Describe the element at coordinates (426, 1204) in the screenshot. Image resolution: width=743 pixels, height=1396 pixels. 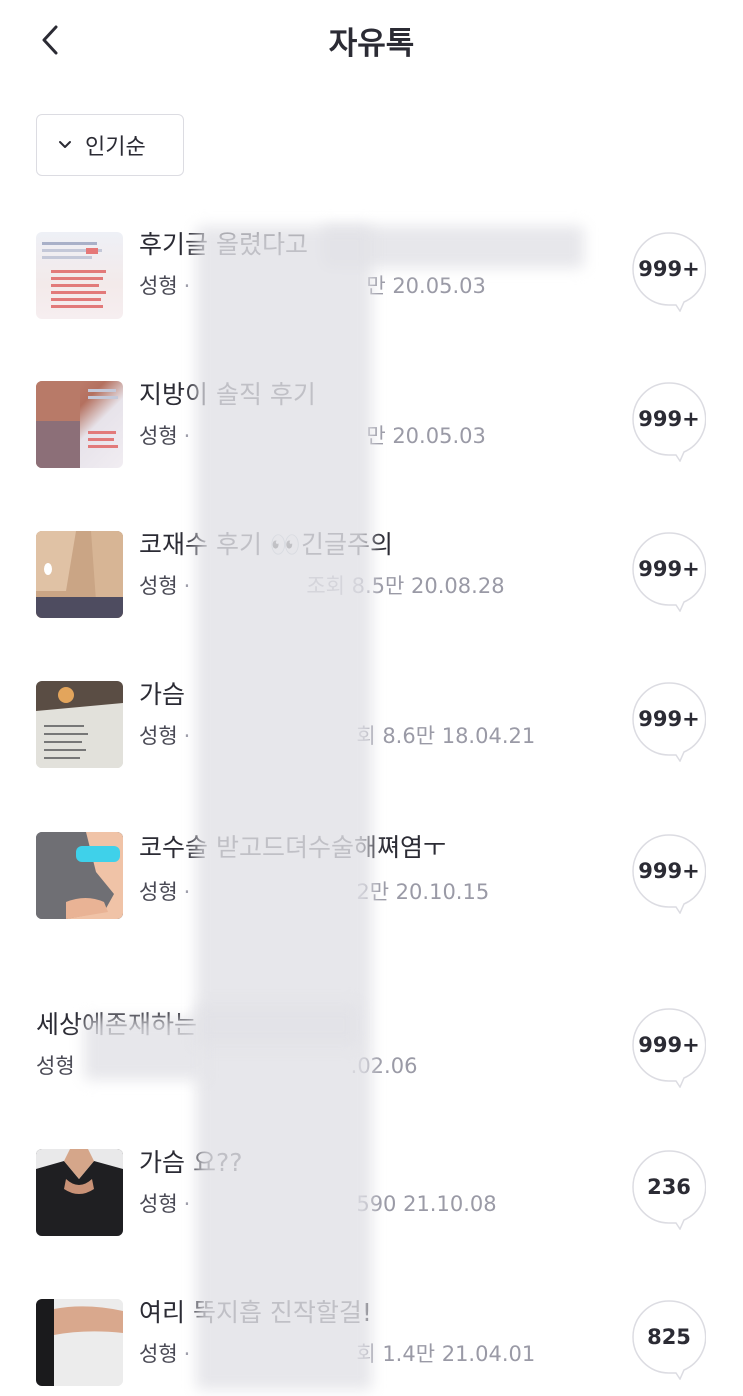
I see `post-stats: 590 21.10.08` at that location.